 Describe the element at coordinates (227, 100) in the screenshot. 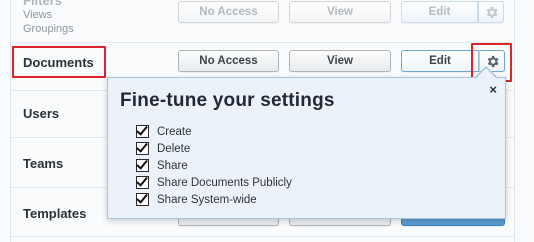

I see `popover-title: Fine-tune your settings` at that location.